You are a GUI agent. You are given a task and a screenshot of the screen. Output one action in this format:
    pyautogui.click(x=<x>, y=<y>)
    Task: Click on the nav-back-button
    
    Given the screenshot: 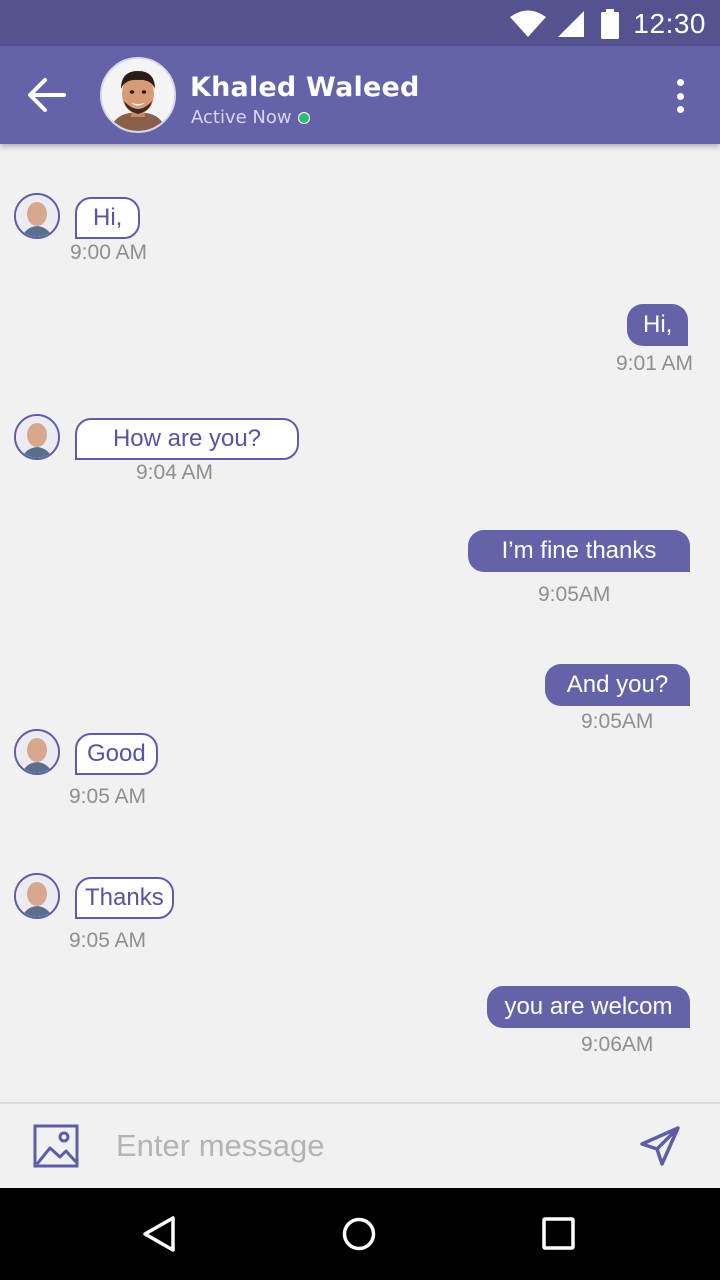 What is the action you would take?
    pyautogui.click(x=159, y=1236)
    